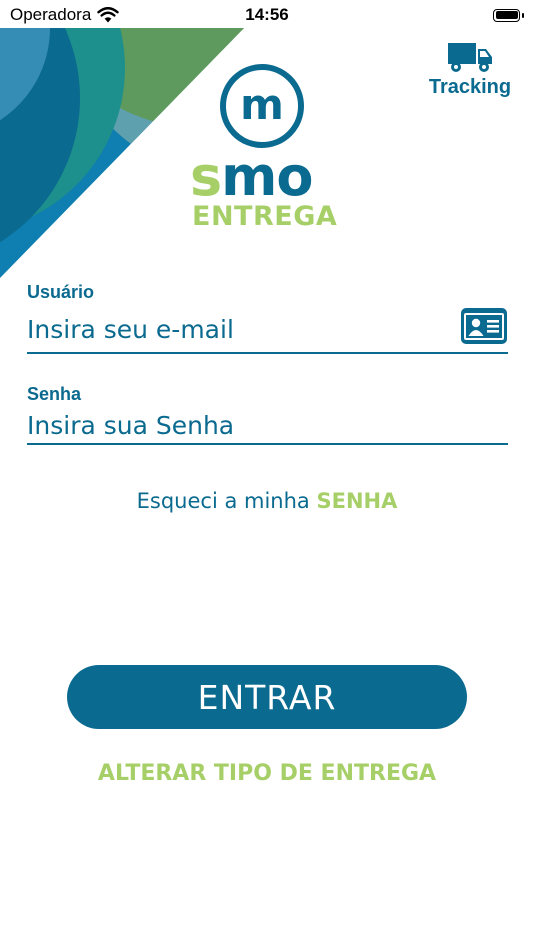 This screenshot has height=950, width=534. Describe the element at coordinates (357, 501) in the screenshot. I see `forgot-emphasis: SENHA` at that location.